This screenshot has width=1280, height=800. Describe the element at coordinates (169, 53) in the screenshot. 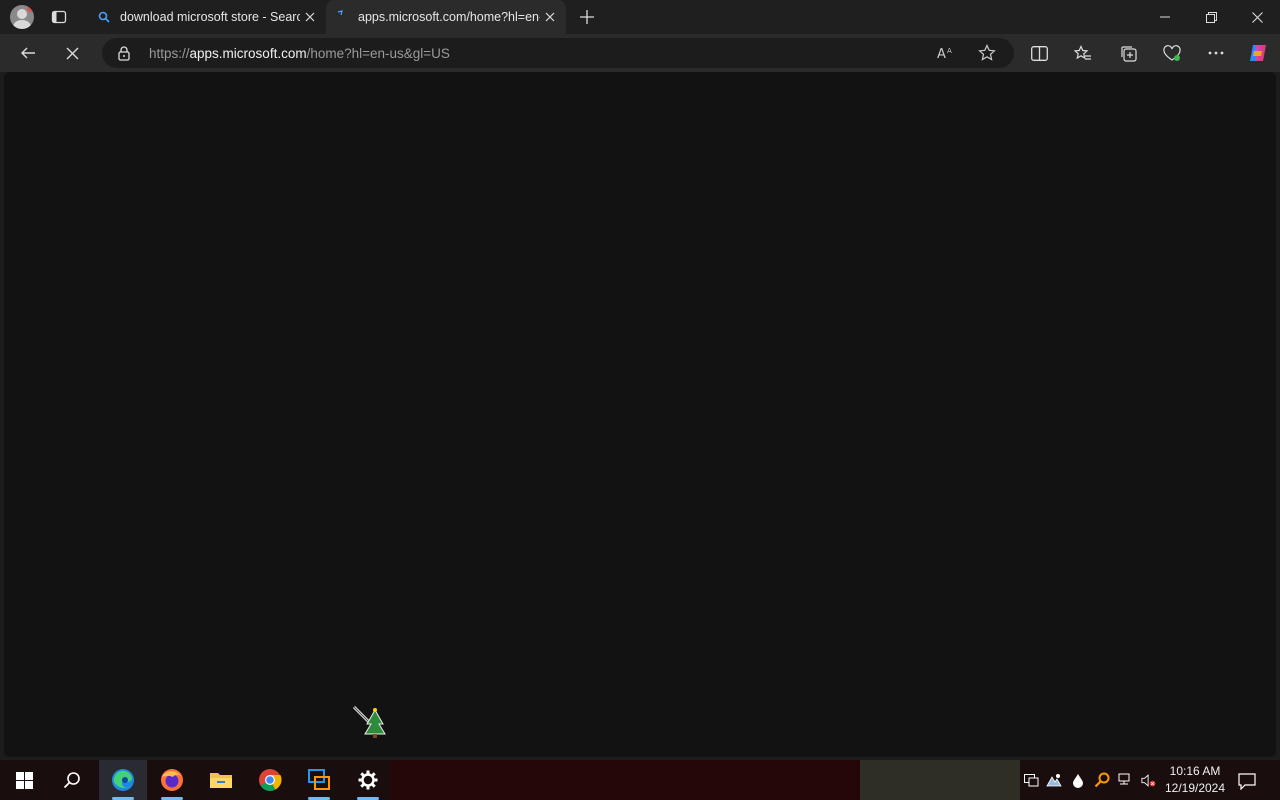

I see `url-scheme: https://` at that location.